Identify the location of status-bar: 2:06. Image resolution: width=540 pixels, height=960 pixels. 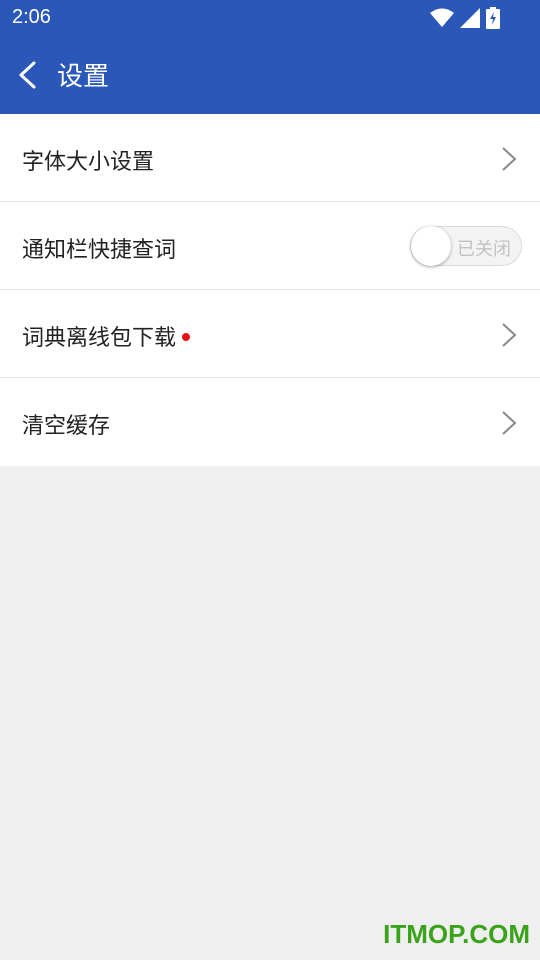
(270, 18).